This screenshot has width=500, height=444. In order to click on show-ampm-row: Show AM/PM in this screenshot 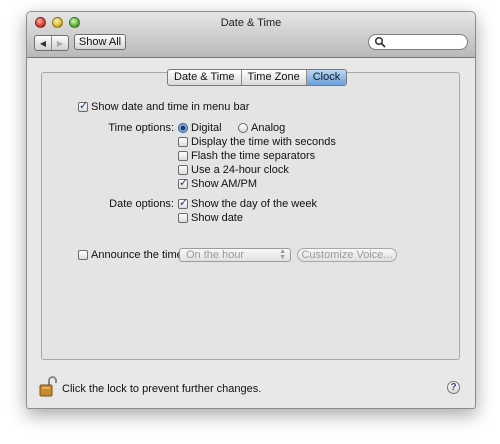, I will do `click(218, 183)`.